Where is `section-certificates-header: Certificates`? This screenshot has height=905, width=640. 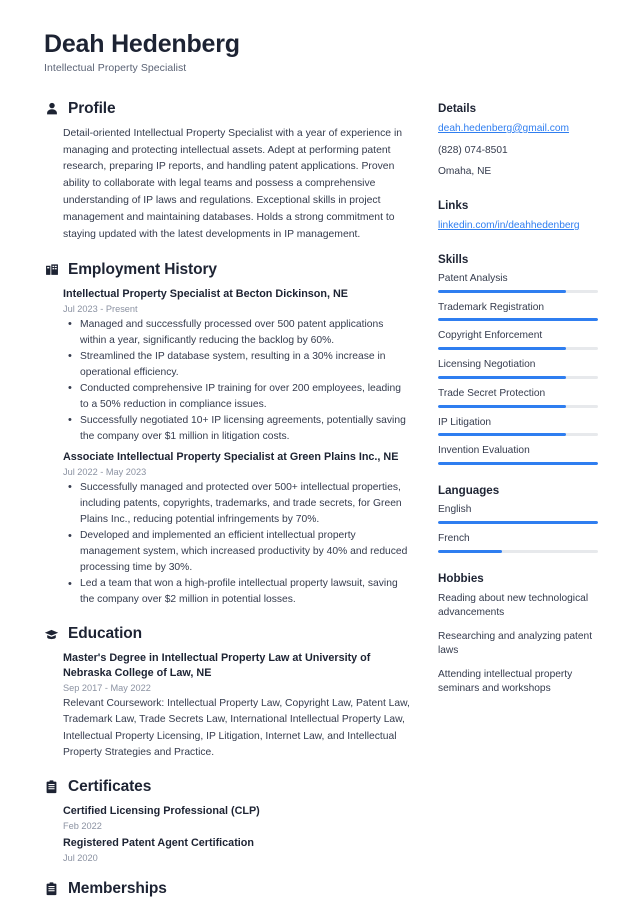 section-certificates-header: Certificates is located at coordinates (228, 787).